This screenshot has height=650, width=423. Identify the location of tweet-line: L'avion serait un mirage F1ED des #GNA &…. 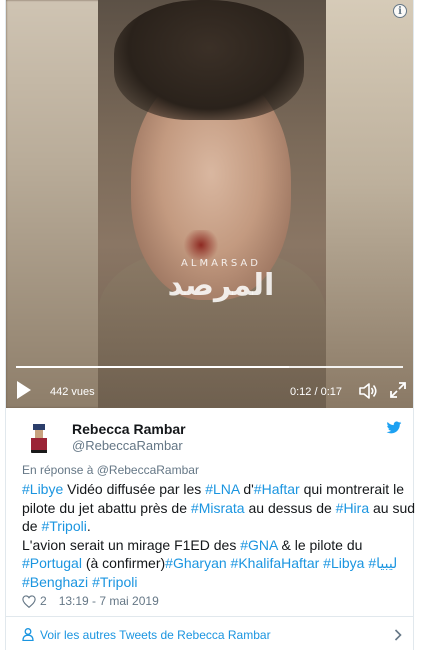
(209, 545).